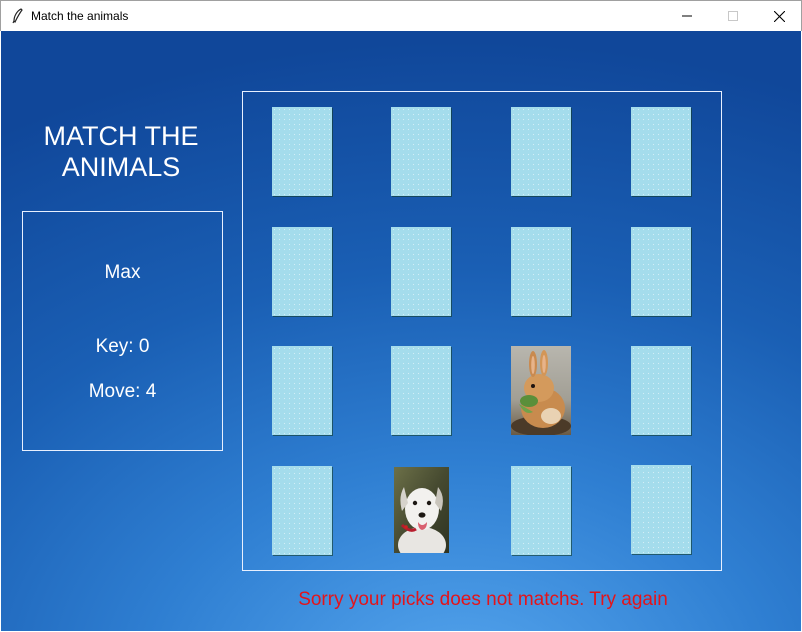 The height and width of the screenshot is (632, 802). Describe the element at coordinates (121, 167) in the screenshot. I see `heading-line-2: ANIMALS` at that location.